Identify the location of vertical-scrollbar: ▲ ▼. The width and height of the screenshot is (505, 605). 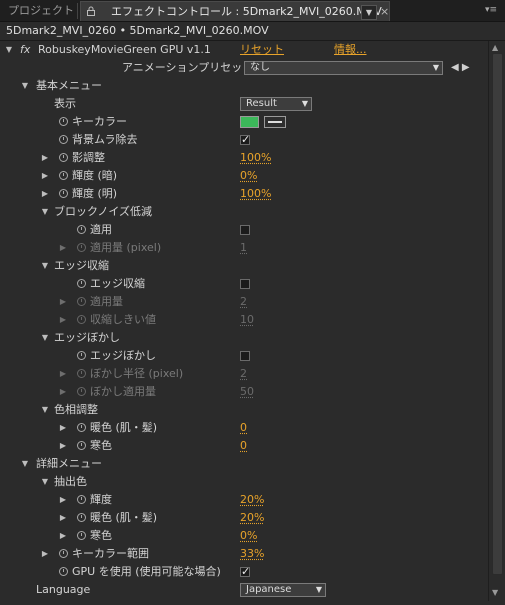
(496, 321).